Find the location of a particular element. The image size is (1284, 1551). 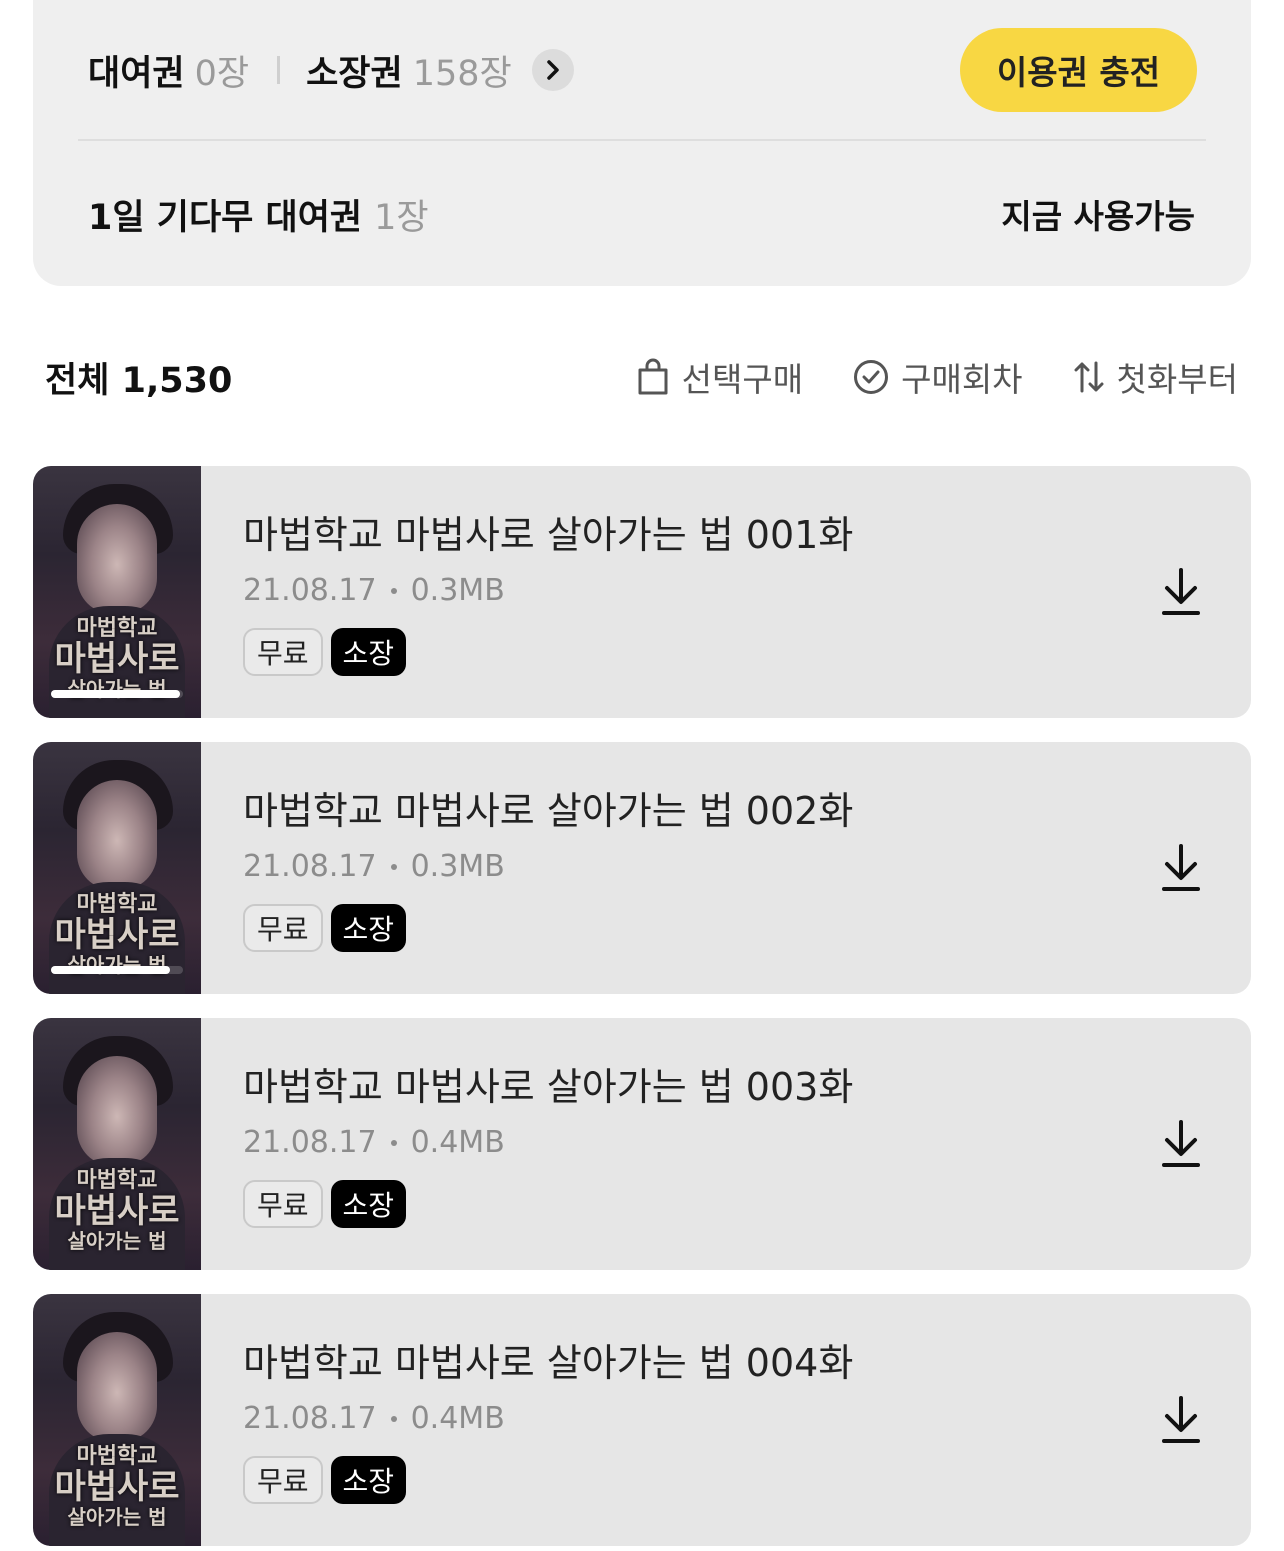

wait-ticket-label: 1일 기다무 대여권 is located at coordinates (225, 217).